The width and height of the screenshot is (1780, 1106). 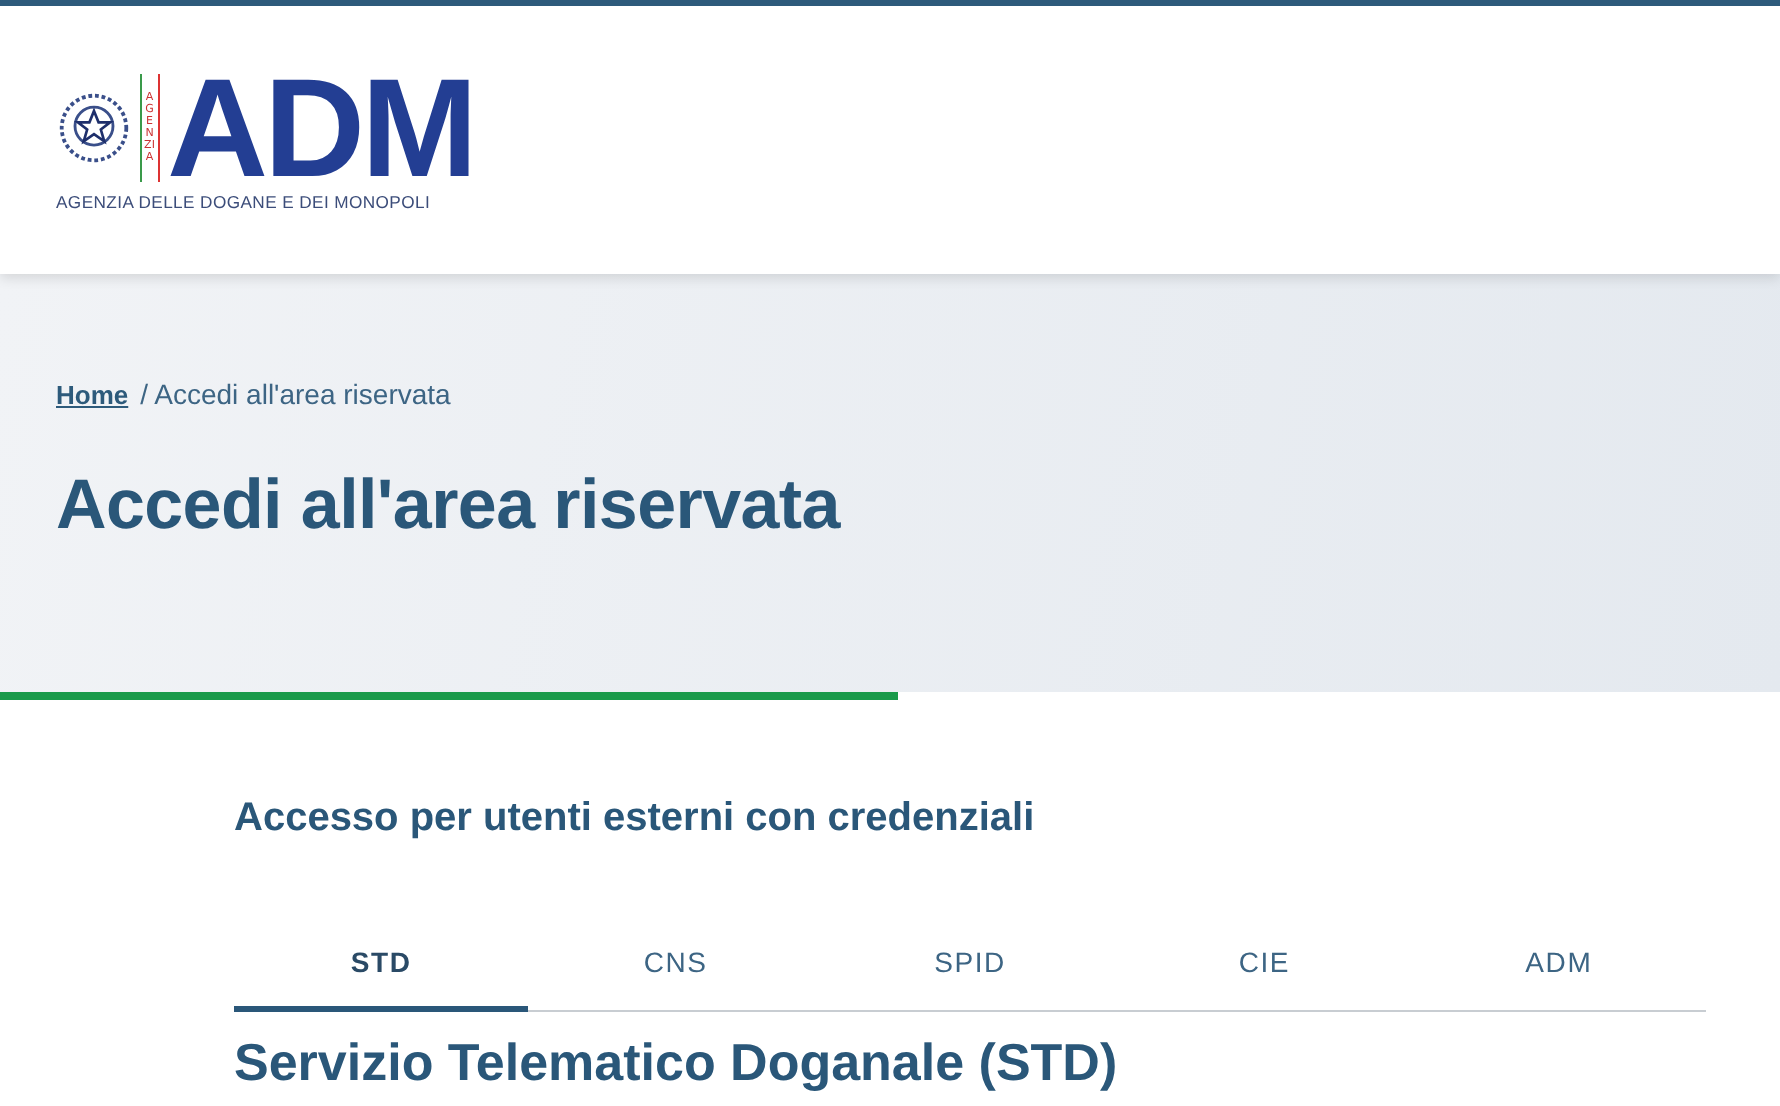 I want to click on logo-wordmark: ADM, so click(x=320, y=128).